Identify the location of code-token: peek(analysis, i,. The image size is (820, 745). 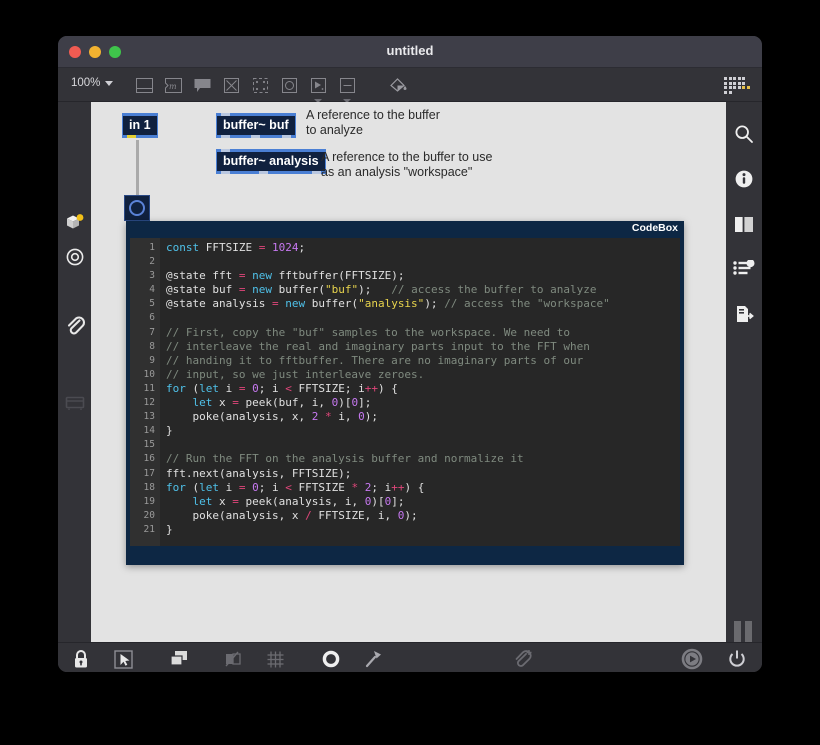
(301, 501).